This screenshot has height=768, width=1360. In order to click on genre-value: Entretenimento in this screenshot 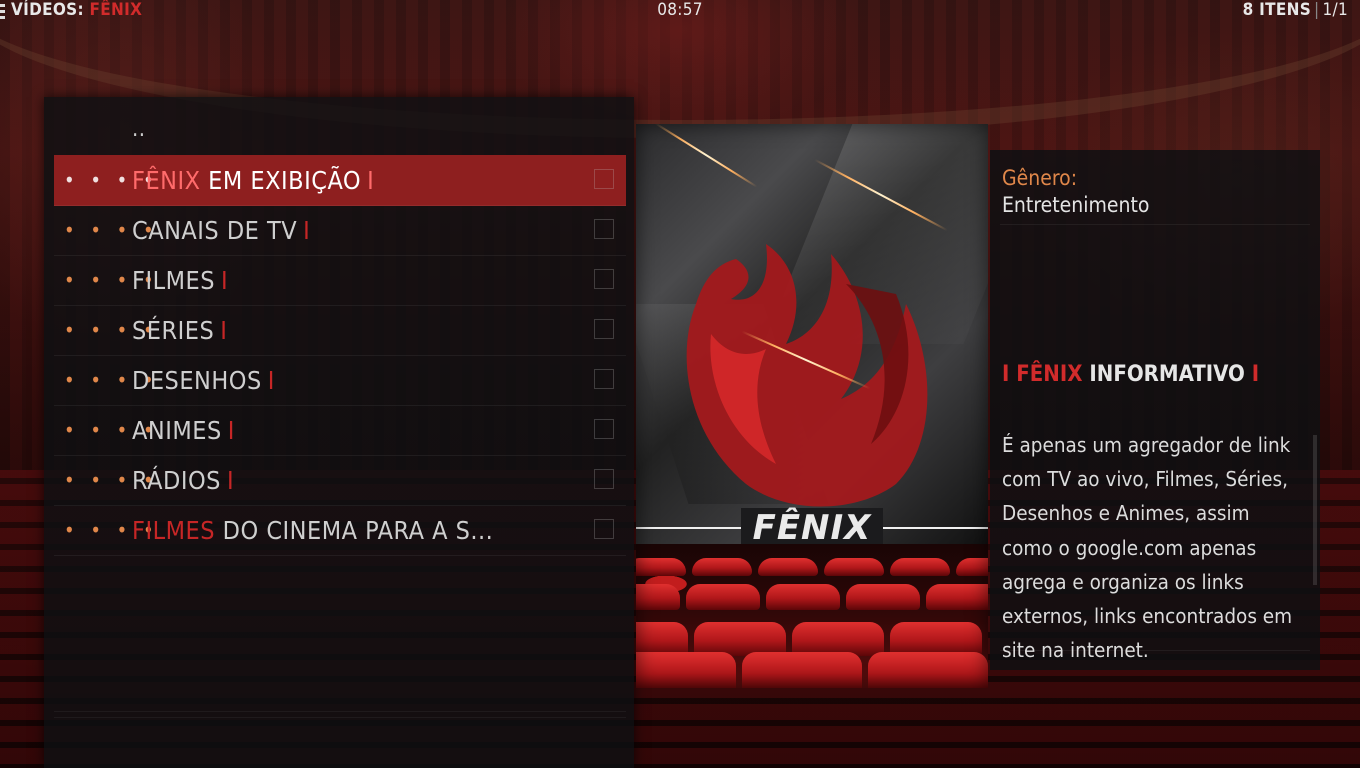, I will do `click(1076, 205)`.